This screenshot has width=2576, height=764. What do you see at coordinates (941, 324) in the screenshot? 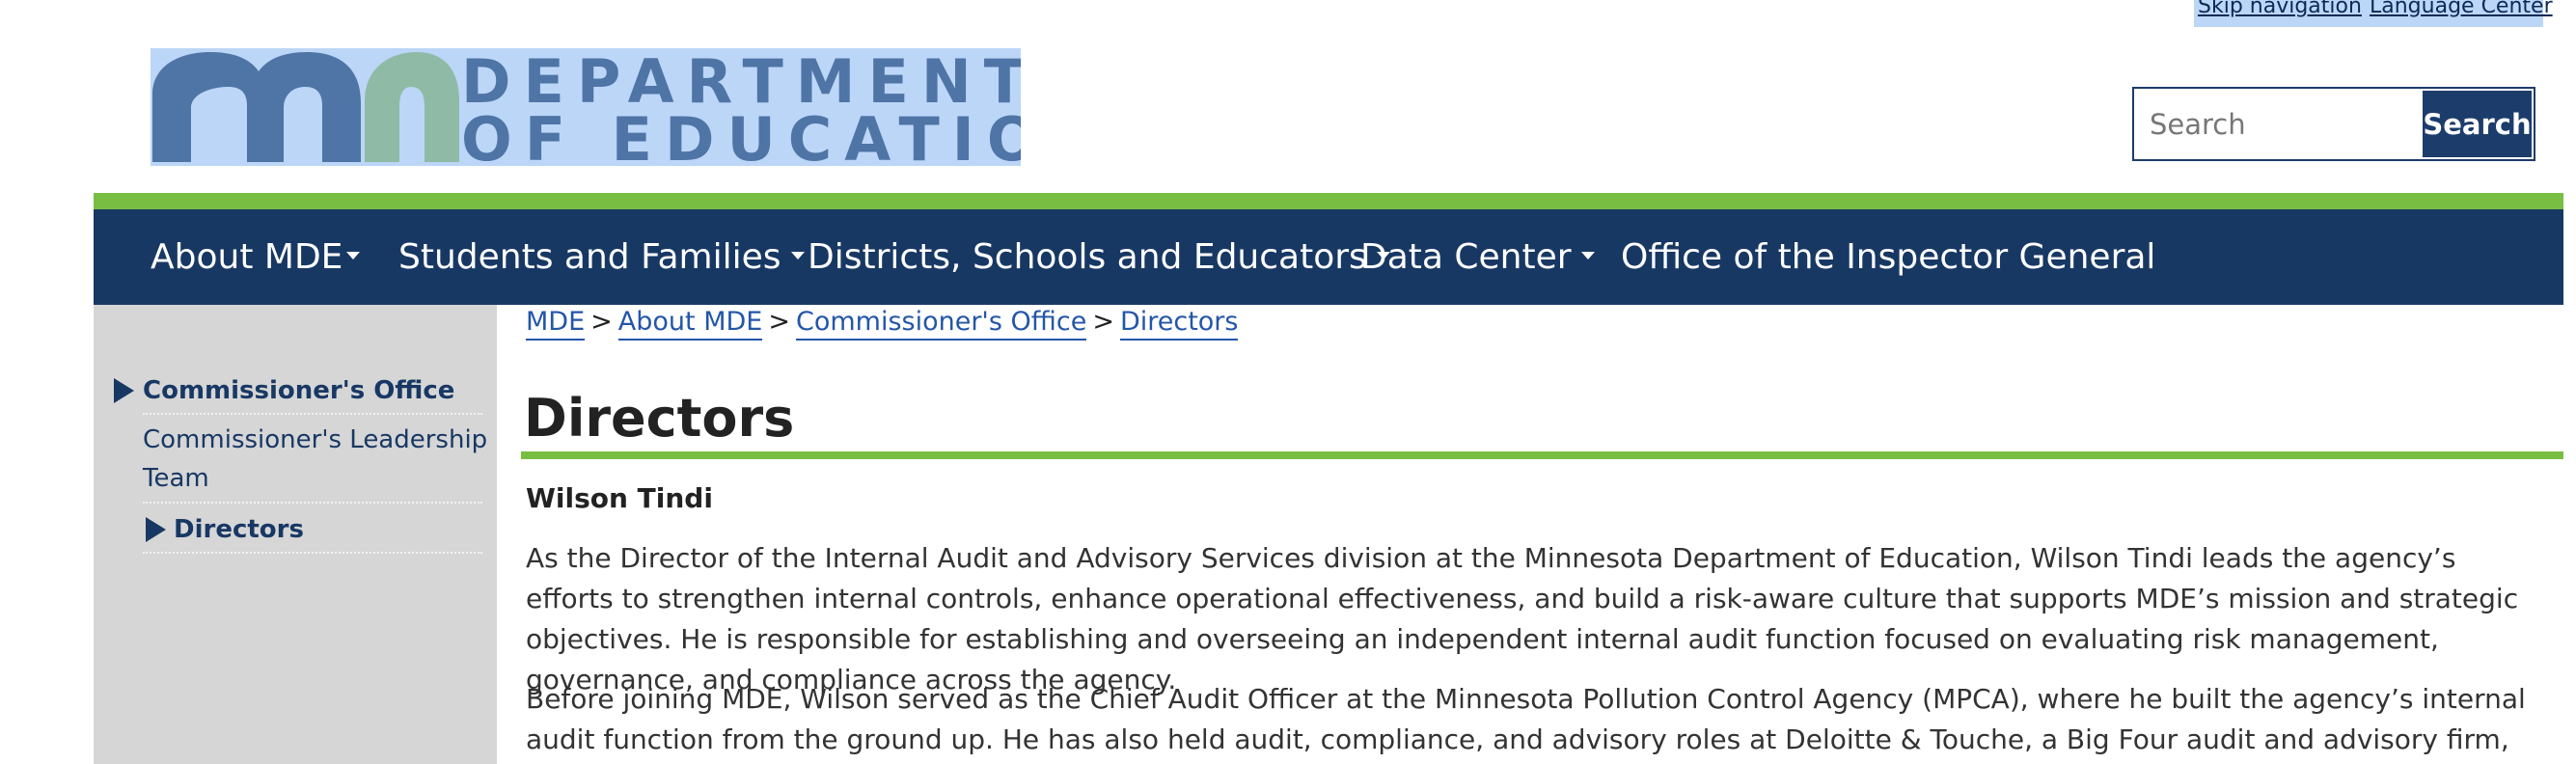
I see `breadcrumb-commissioners-office: Commissioner's Office` at bounding box center [941, 324].